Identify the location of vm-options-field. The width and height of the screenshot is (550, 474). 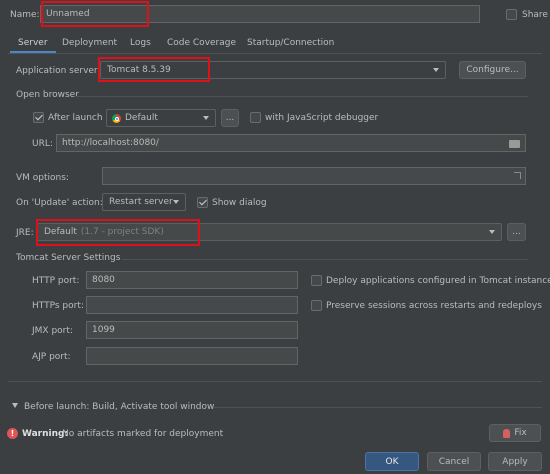
(314, 176).